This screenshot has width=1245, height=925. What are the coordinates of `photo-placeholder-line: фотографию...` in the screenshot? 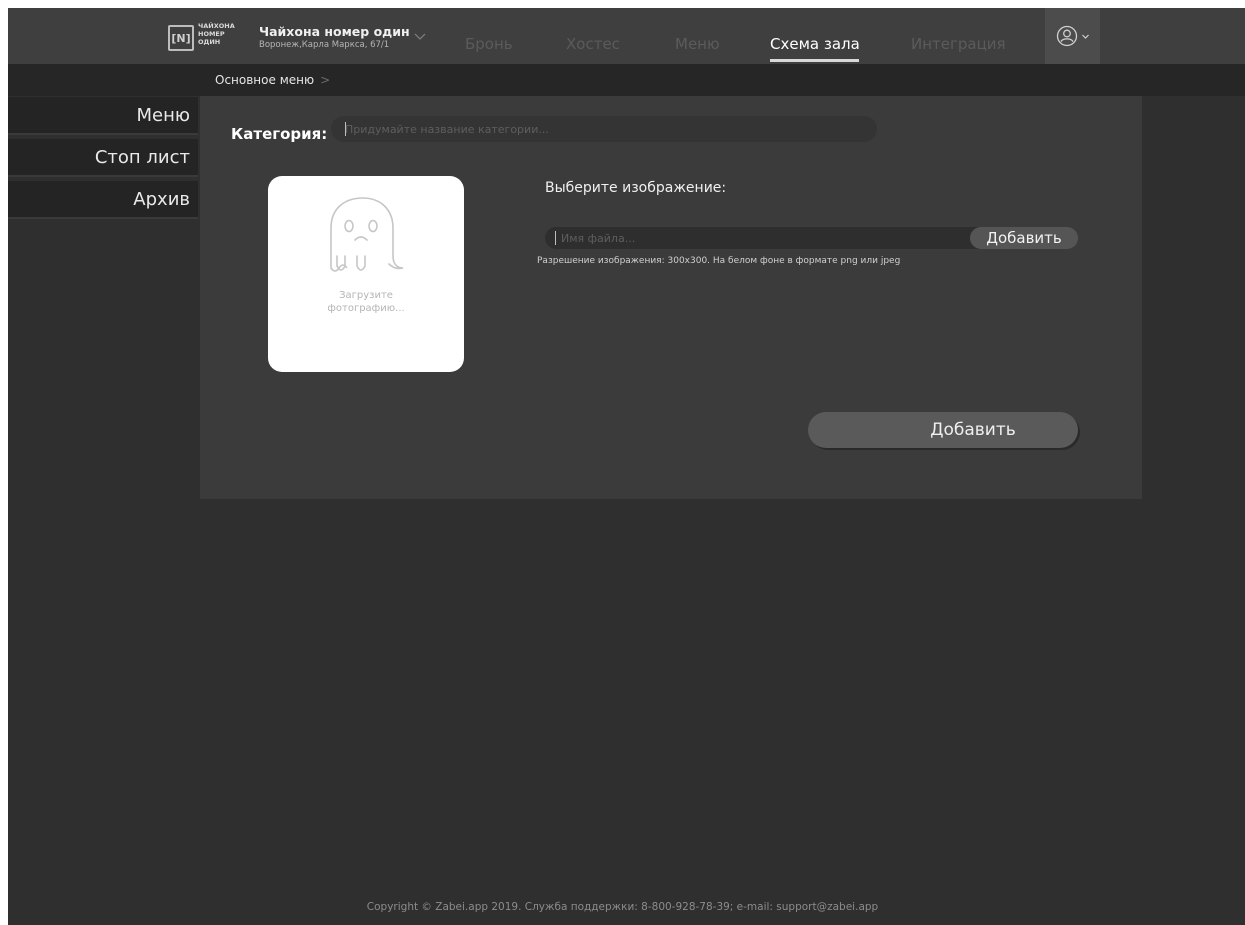 It's located at (366, 308).